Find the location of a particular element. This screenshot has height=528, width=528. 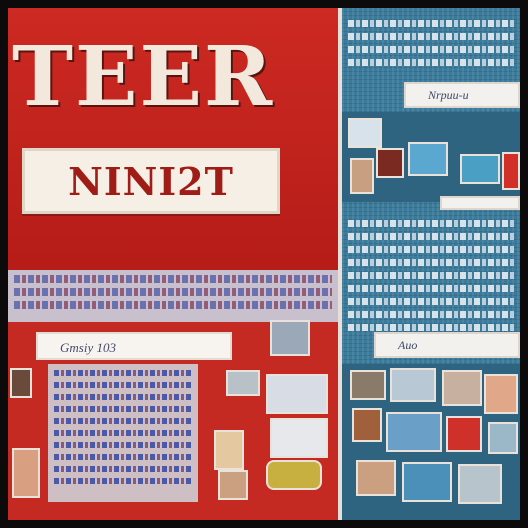

collage-bottom is located at coordinates (431, 442).